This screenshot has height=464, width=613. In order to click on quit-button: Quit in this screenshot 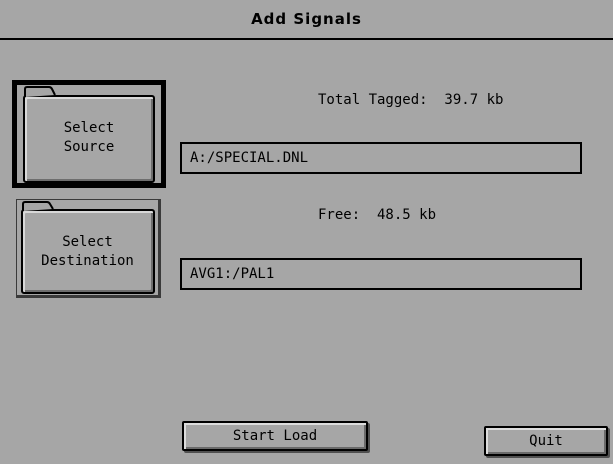, I will do `click(546, 441)`.